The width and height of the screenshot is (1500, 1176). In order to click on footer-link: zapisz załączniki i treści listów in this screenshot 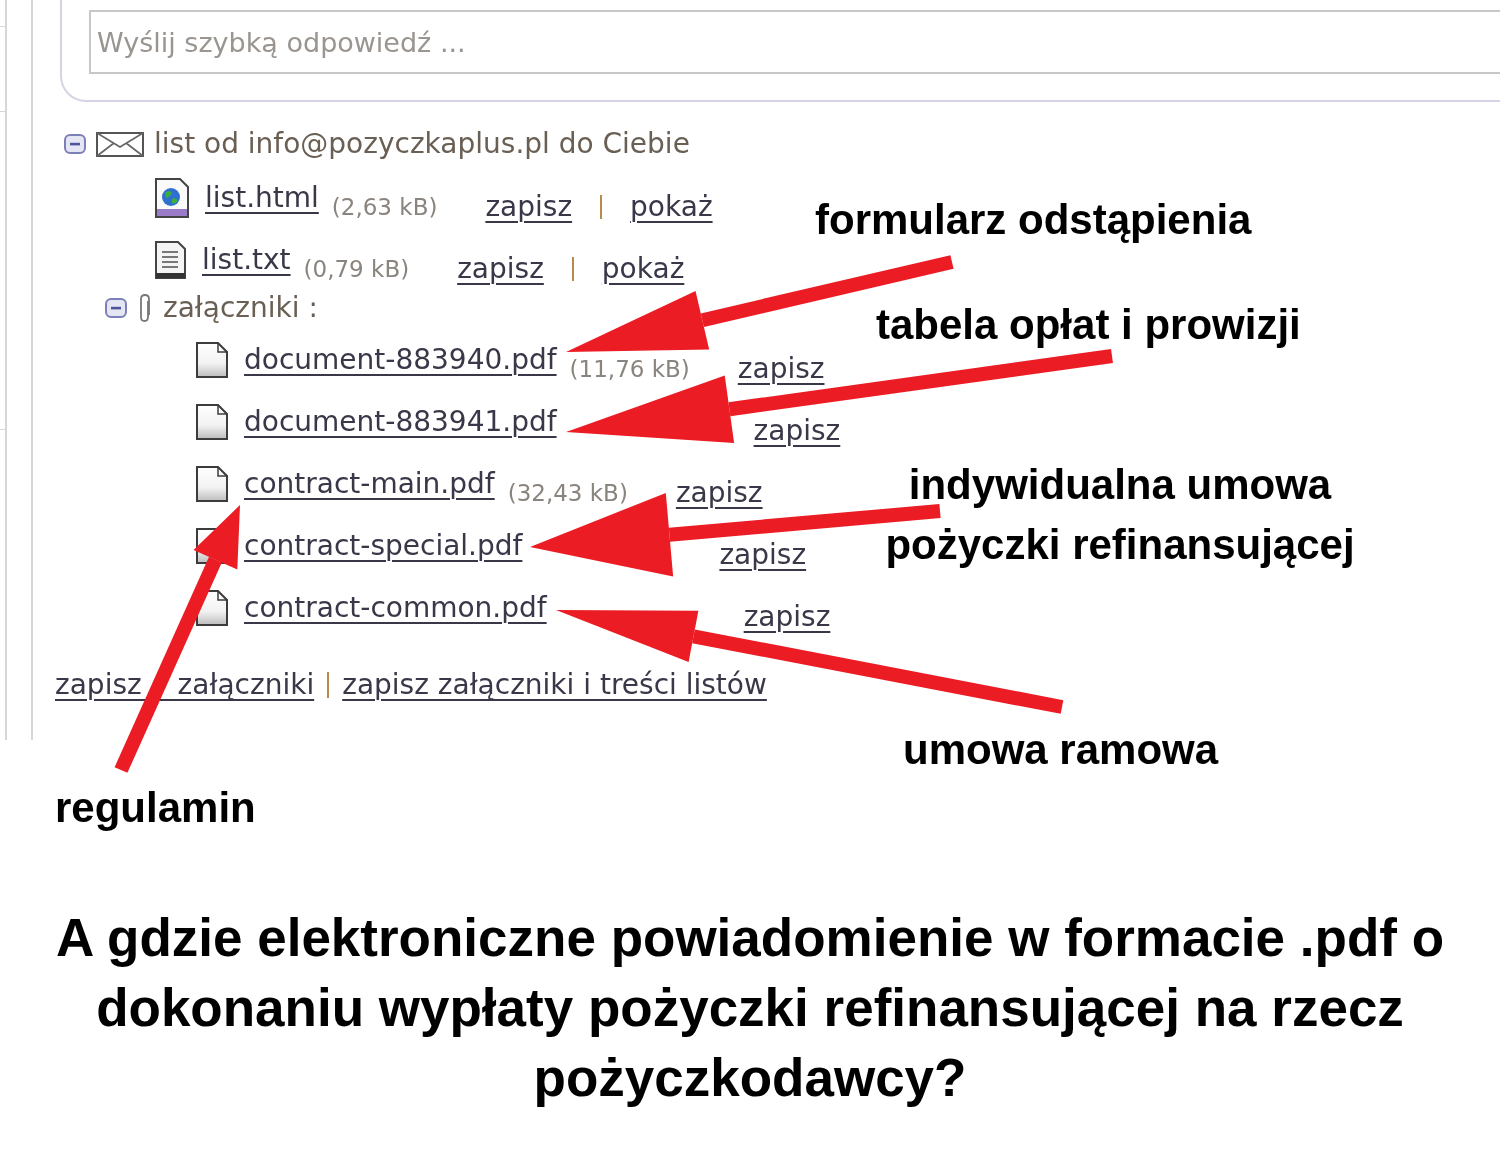, I will do `click(554, 685)`.